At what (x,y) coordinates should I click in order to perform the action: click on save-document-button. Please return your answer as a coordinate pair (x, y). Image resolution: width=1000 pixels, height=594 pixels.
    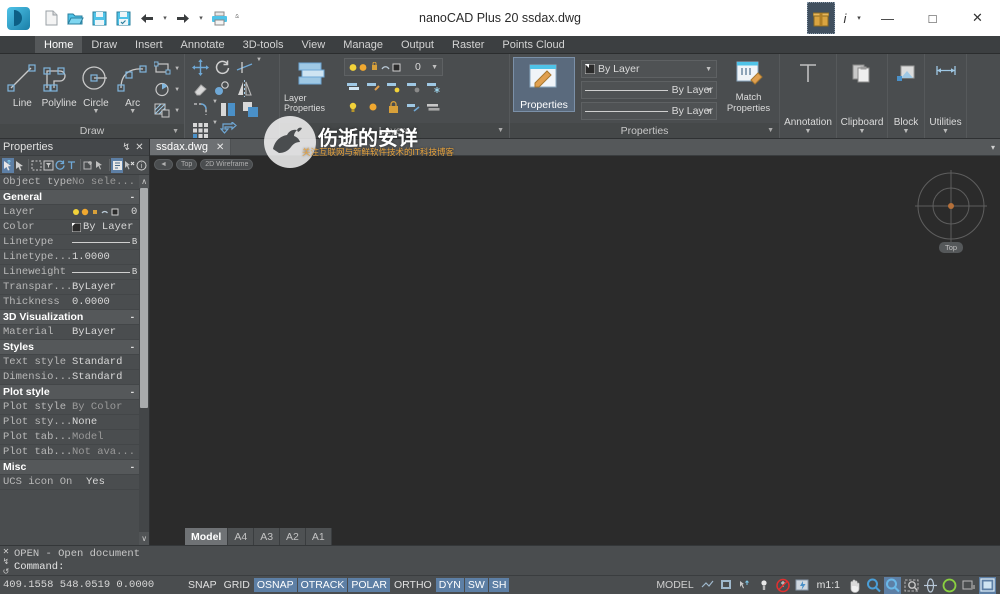
    Looking at the image, I should click on (99, 18).